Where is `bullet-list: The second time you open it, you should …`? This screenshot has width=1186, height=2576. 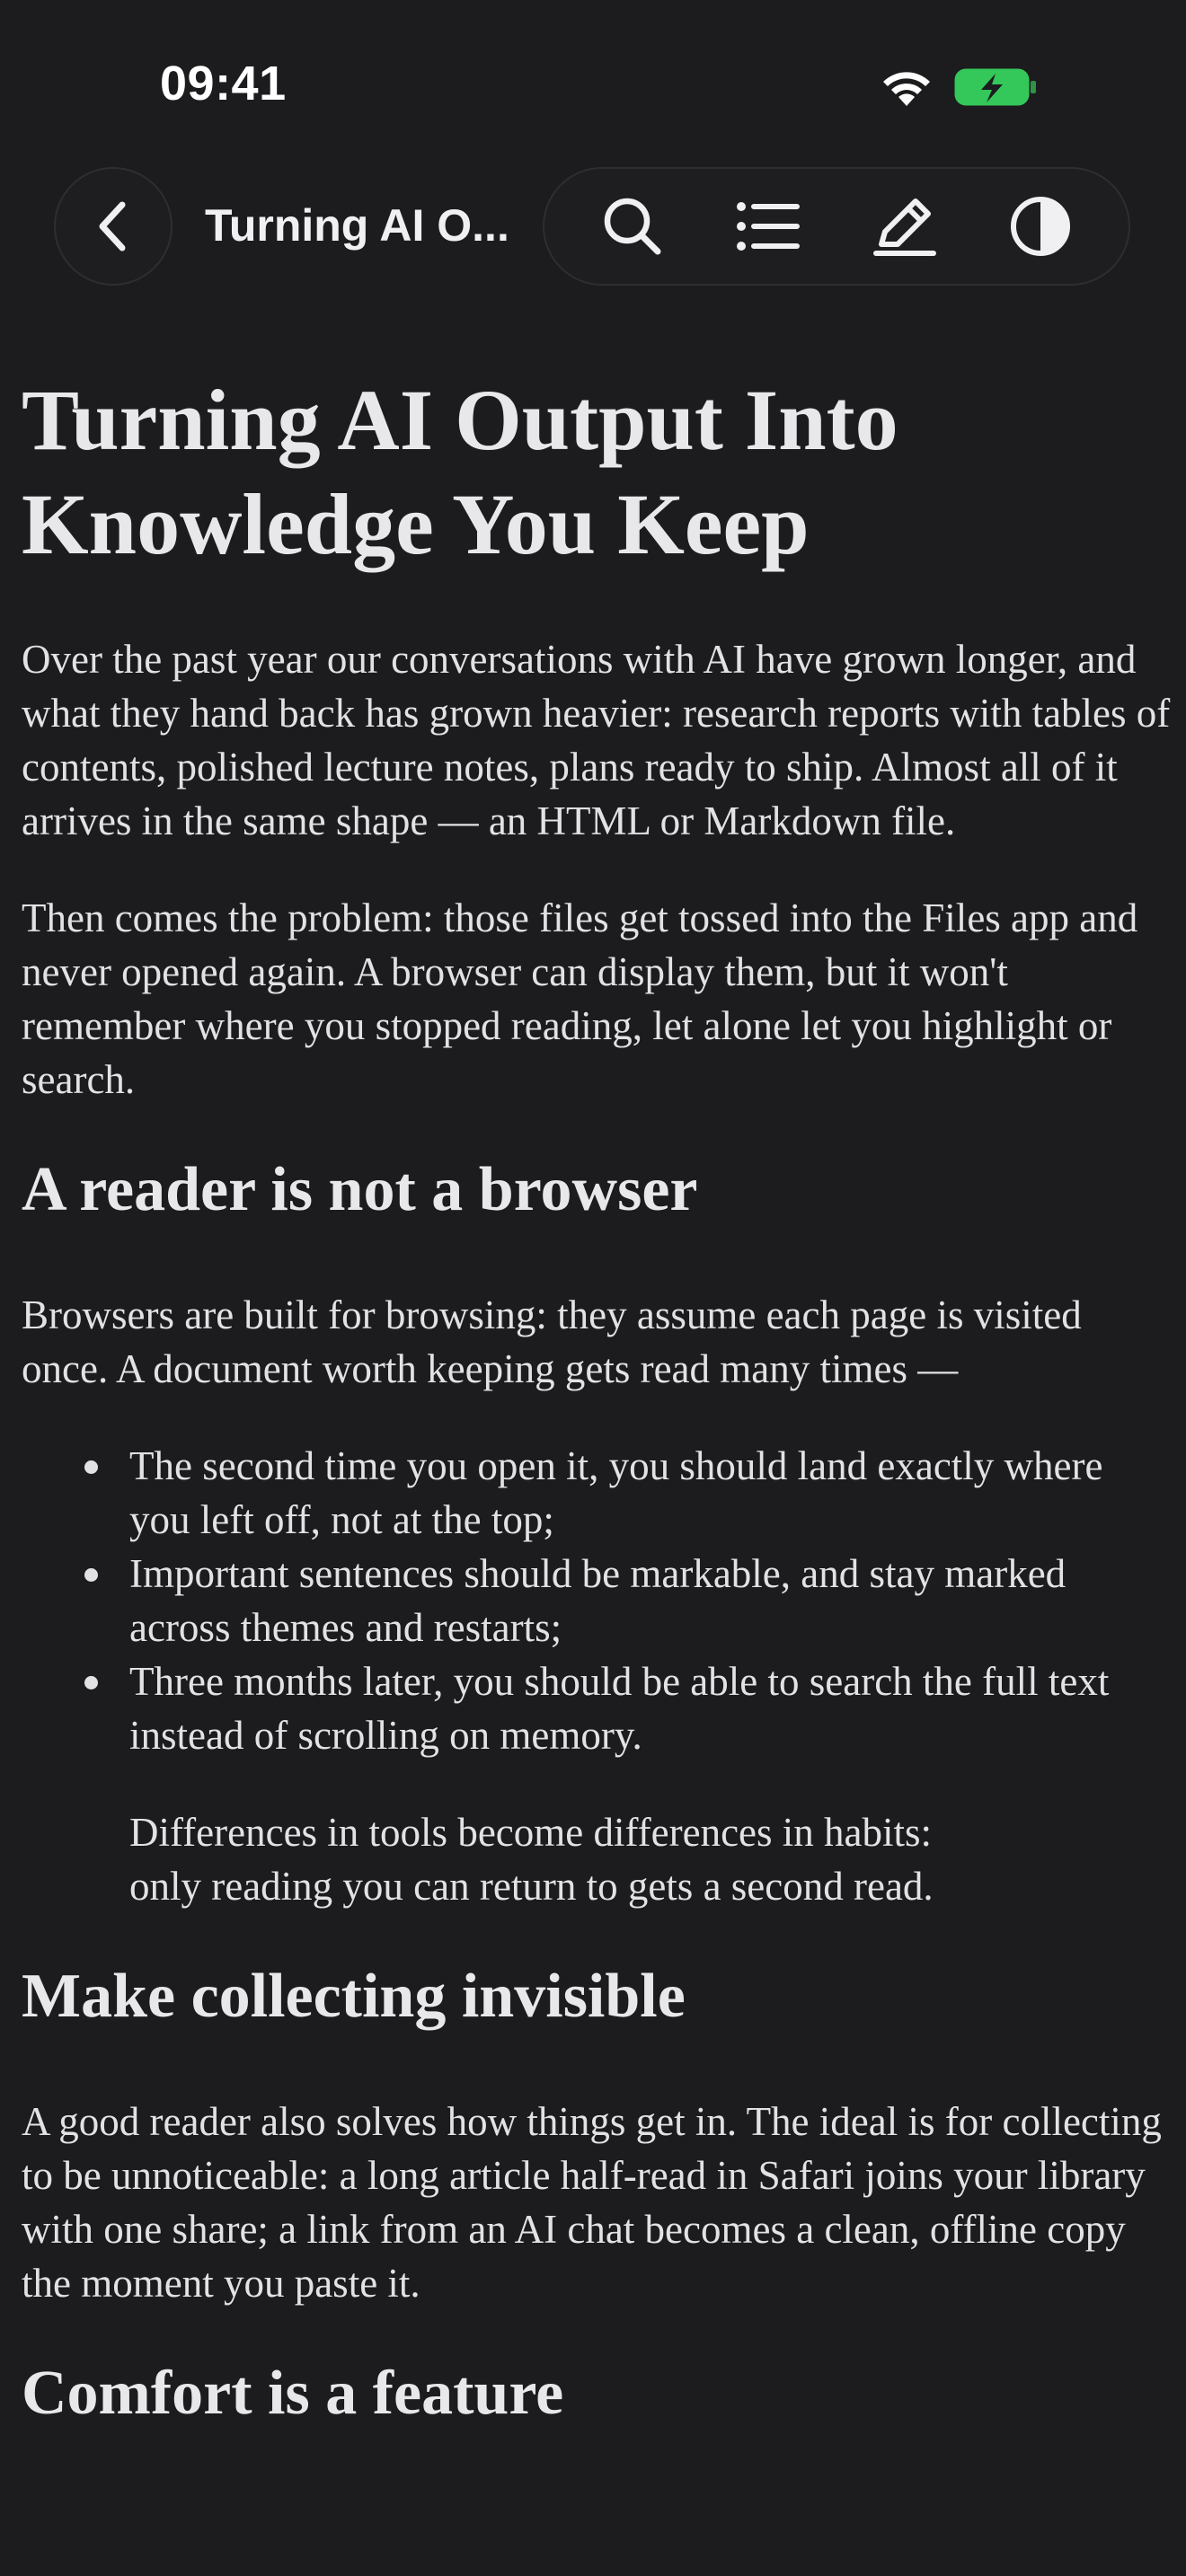
bullet-list: The second time you open it, you should … is located at coordinates (628, 1600).